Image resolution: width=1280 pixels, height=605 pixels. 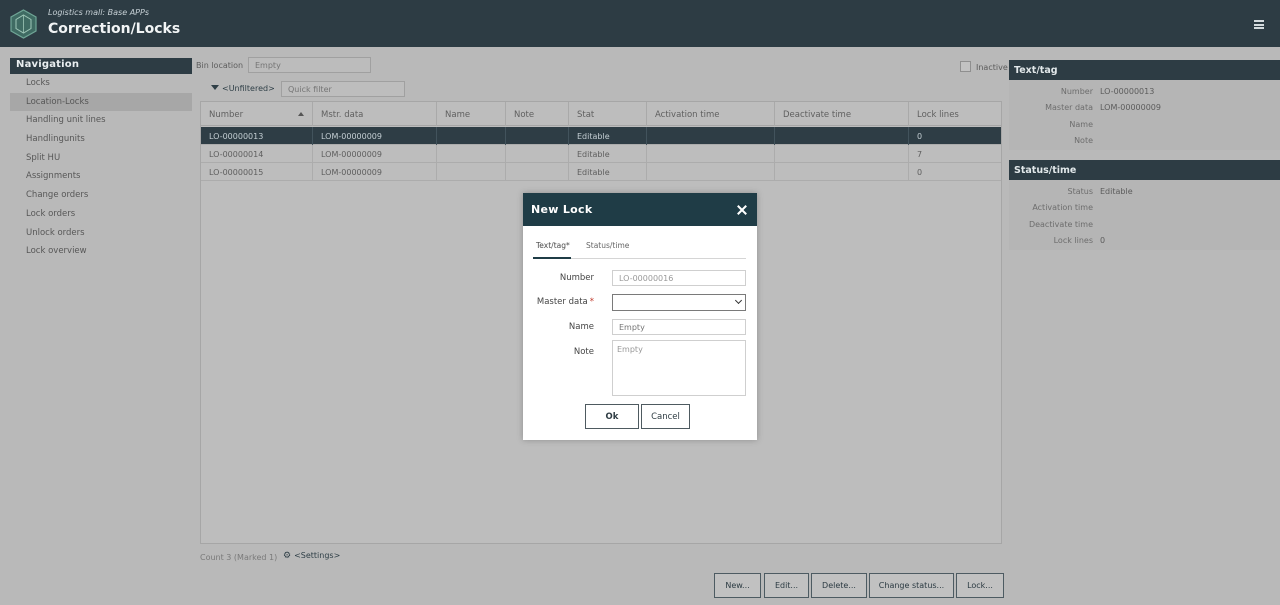 I want to click on table-row: LO-00000013 LOM-00000009 Editable 0, so click(x=601, y=136).